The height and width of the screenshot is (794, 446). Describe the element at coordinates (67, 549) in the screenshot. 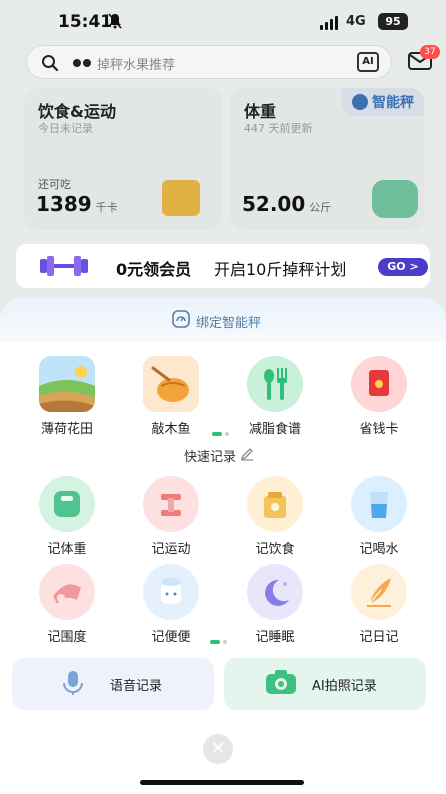

I see `record-label: 记体重` at that location.